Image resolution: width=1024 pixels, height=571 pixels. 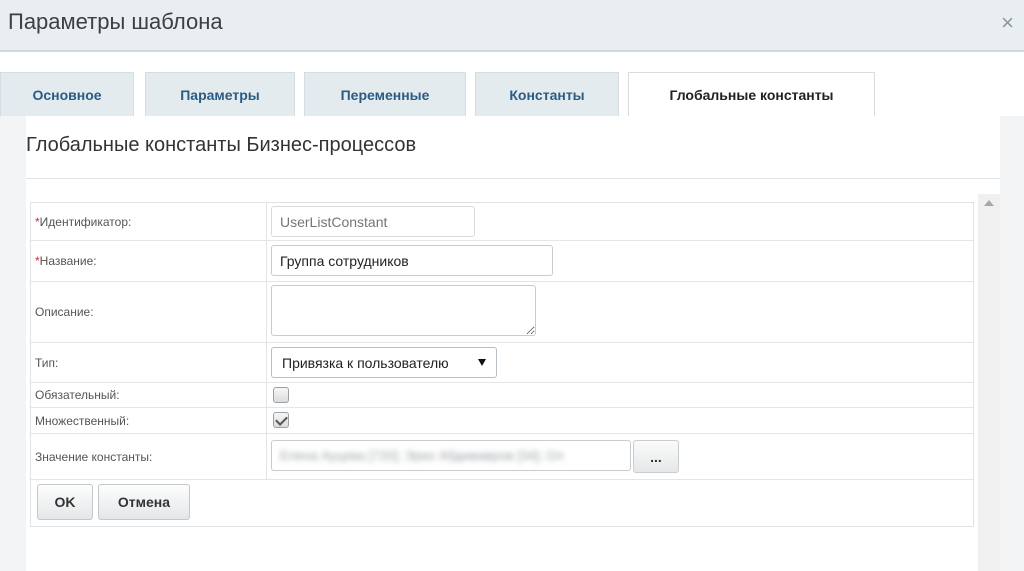 What do you see at coordinates (144, 502) in the screenshot?
I see `cancel-button: Отмена` at bounding box center [144, 502].